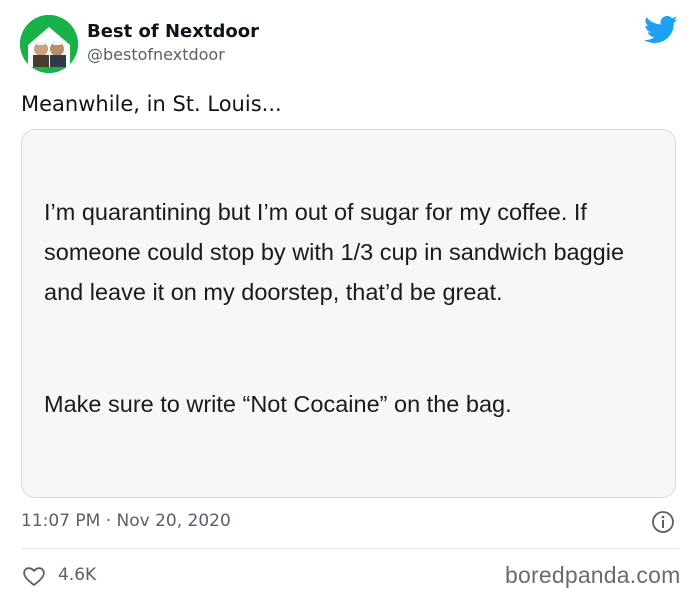  Describe the element at coordinates (173, 31) in the screenshot. I see `author-name: Best of Nextdoor` at that location.